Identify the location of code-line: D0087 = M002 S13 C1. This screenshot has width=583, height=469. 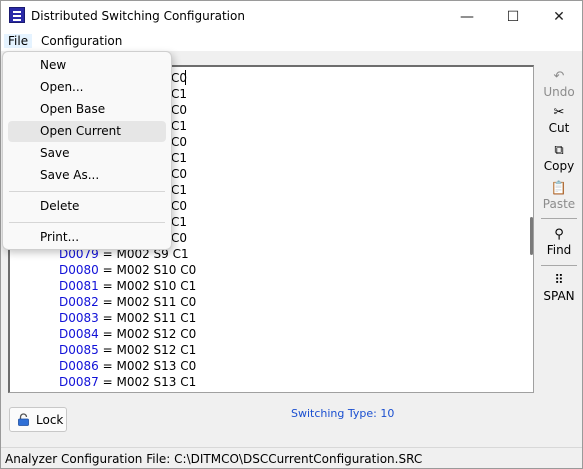
(127, 382).